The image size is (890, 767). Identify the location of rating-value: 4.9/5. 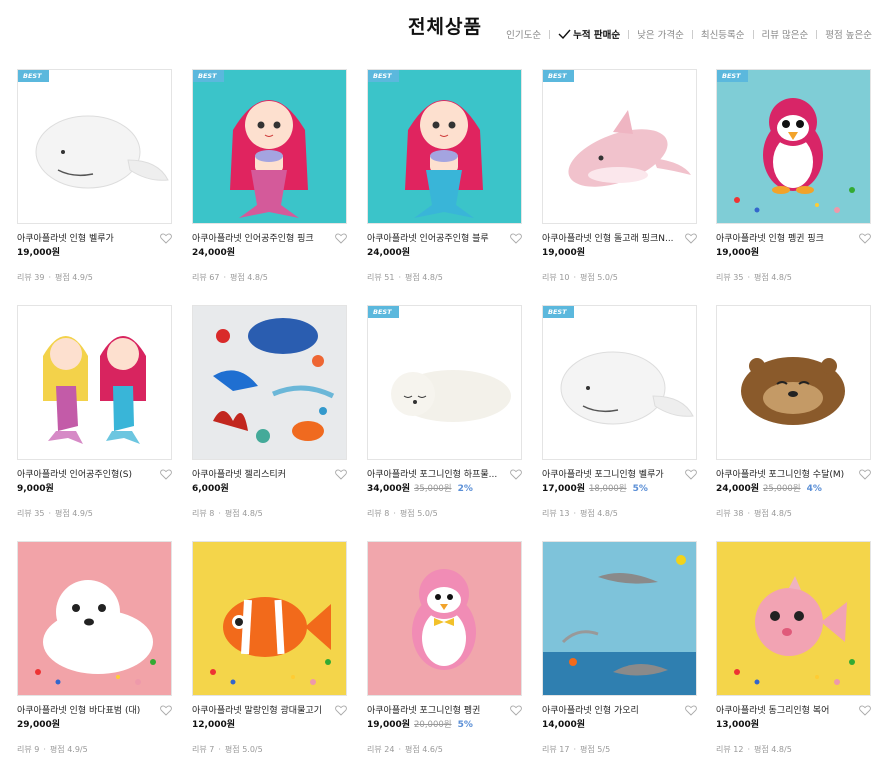
(77, 749).